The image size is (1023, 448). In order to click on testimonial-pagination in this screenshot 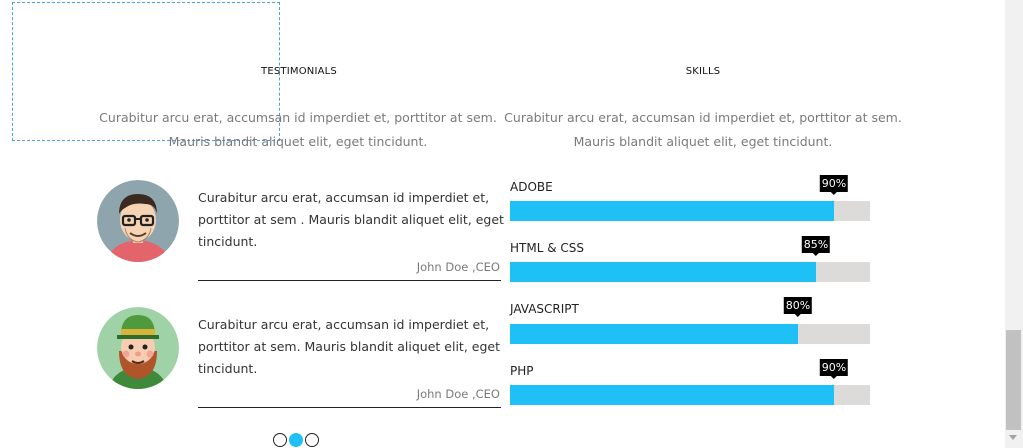, I will do `click(298, 440)`.